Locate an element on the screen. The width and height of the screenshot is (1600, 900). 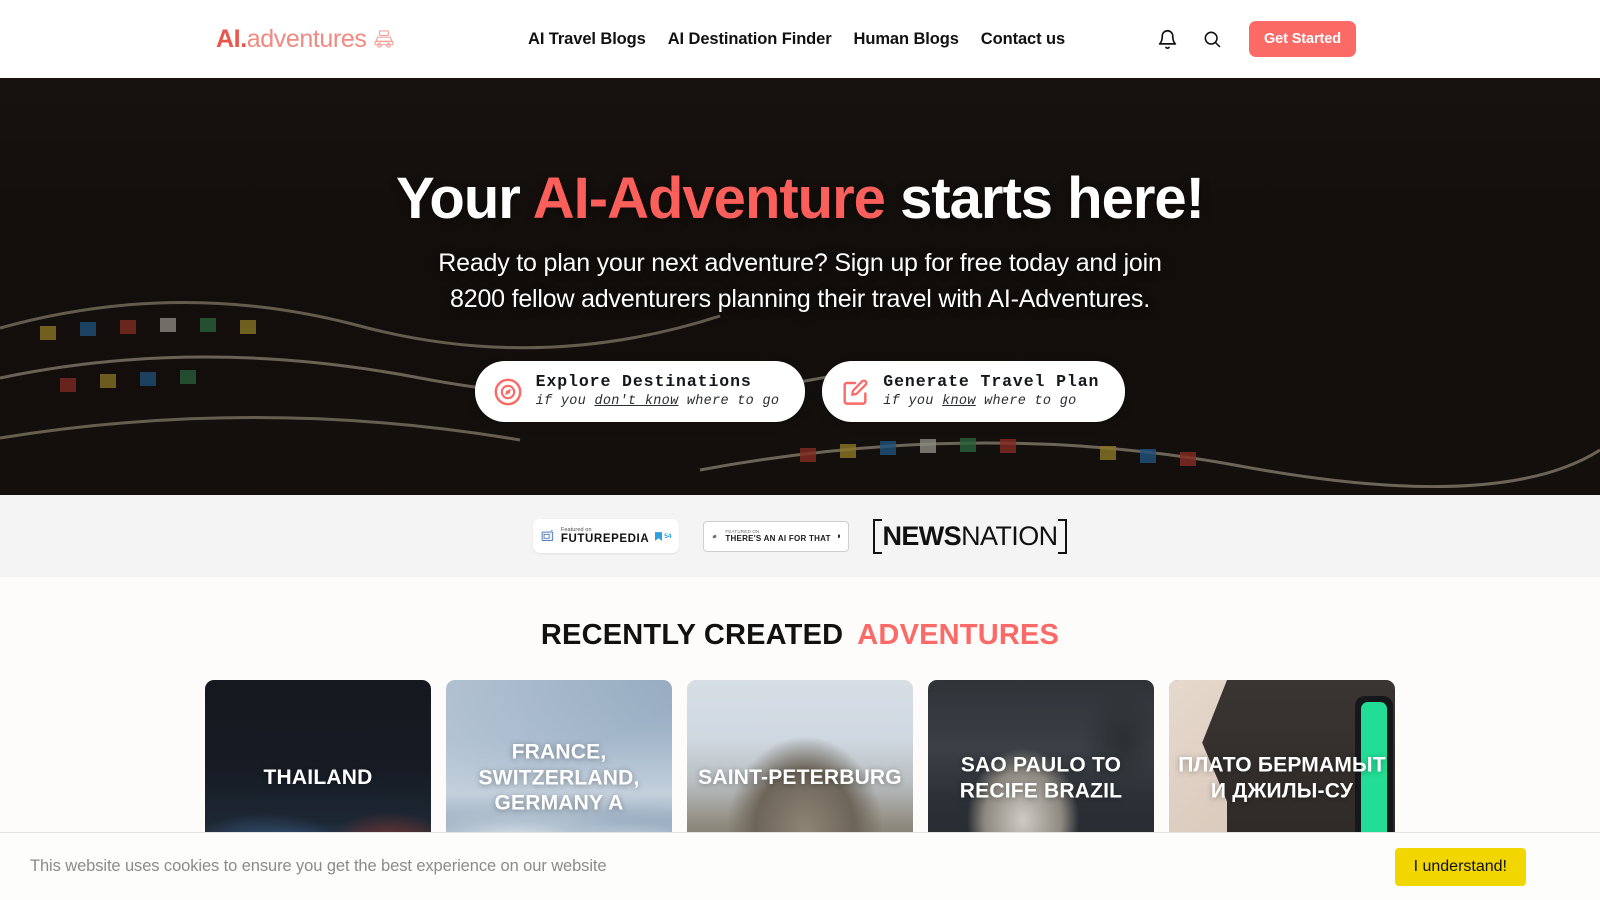
nav-item-ai-travel-blogs: AI Travel Blogs is located at coordinates (587, 39).